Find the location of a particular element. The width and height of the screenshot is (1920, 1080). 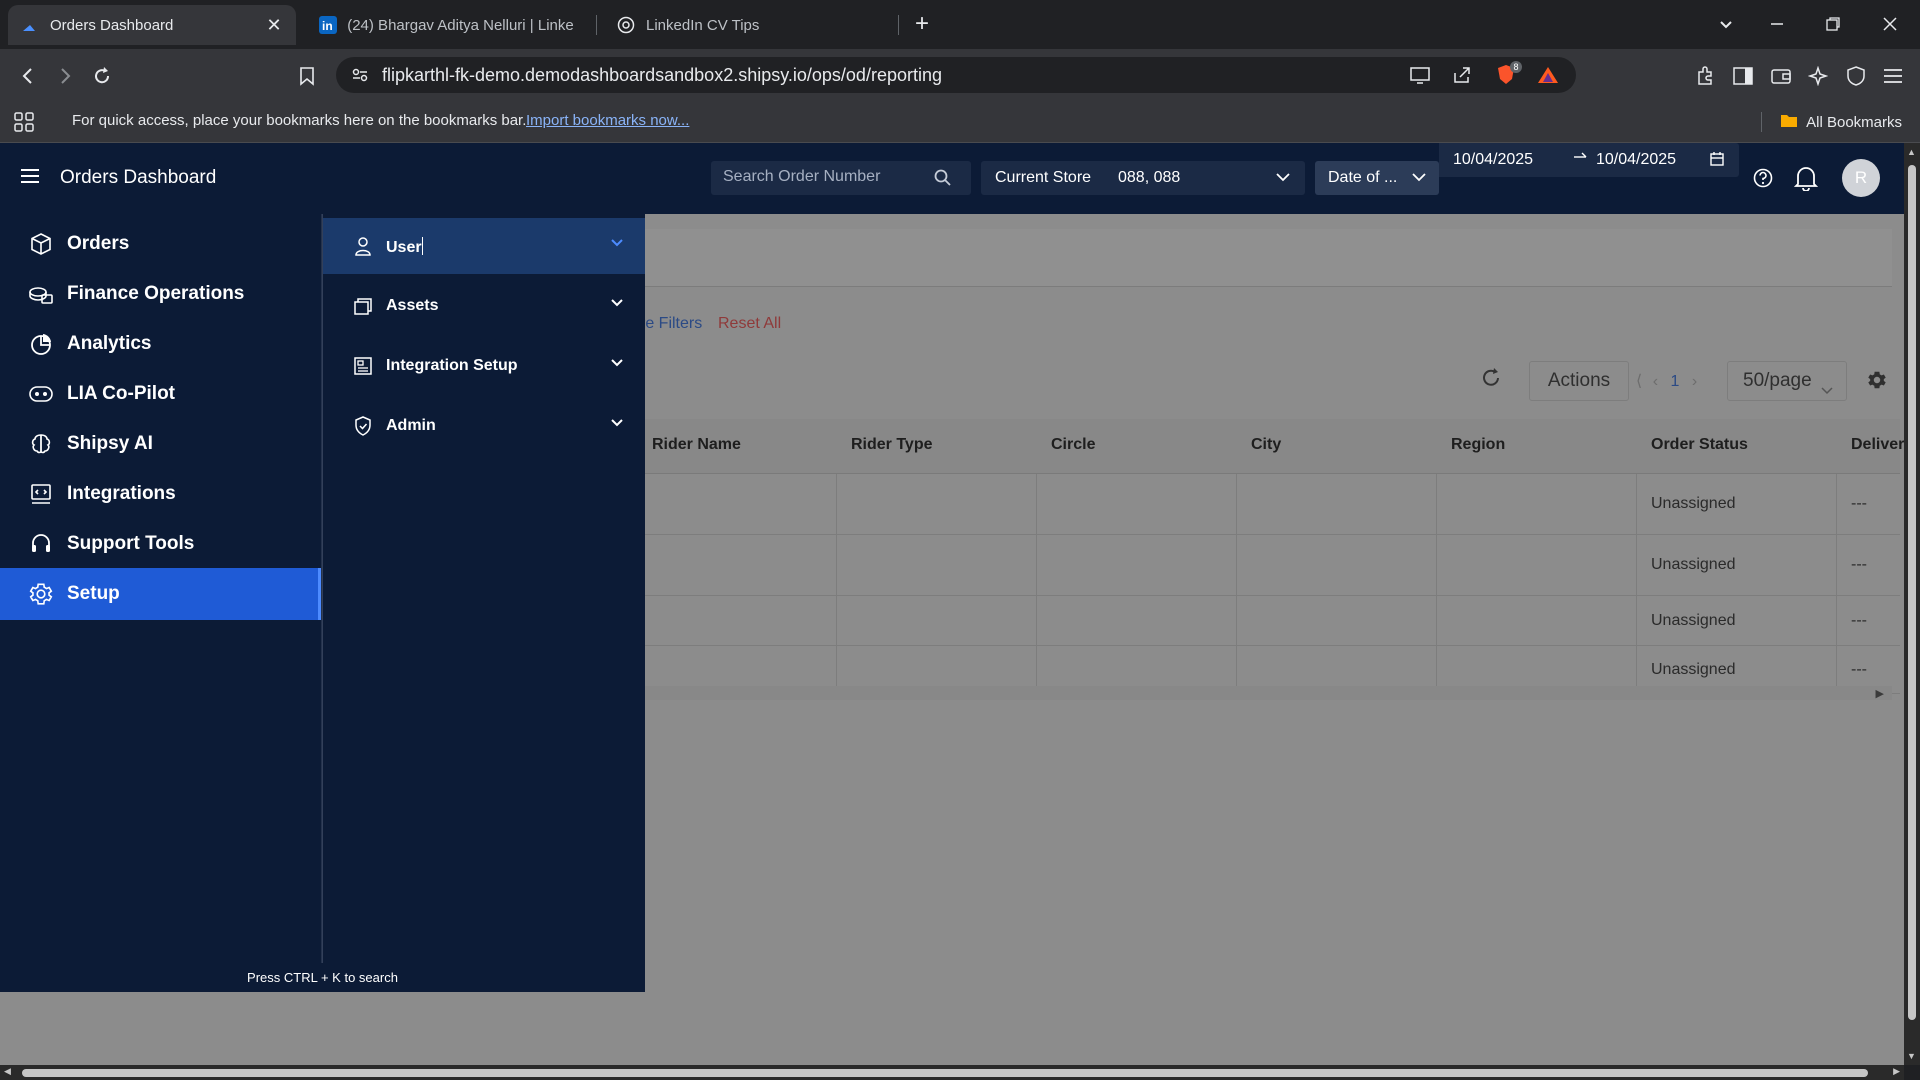

share-icon is located at coordinates (1462, 75).